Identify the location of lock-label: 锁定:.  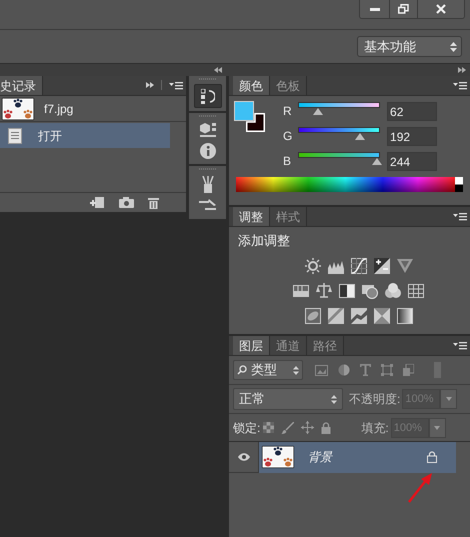
(246, 428).